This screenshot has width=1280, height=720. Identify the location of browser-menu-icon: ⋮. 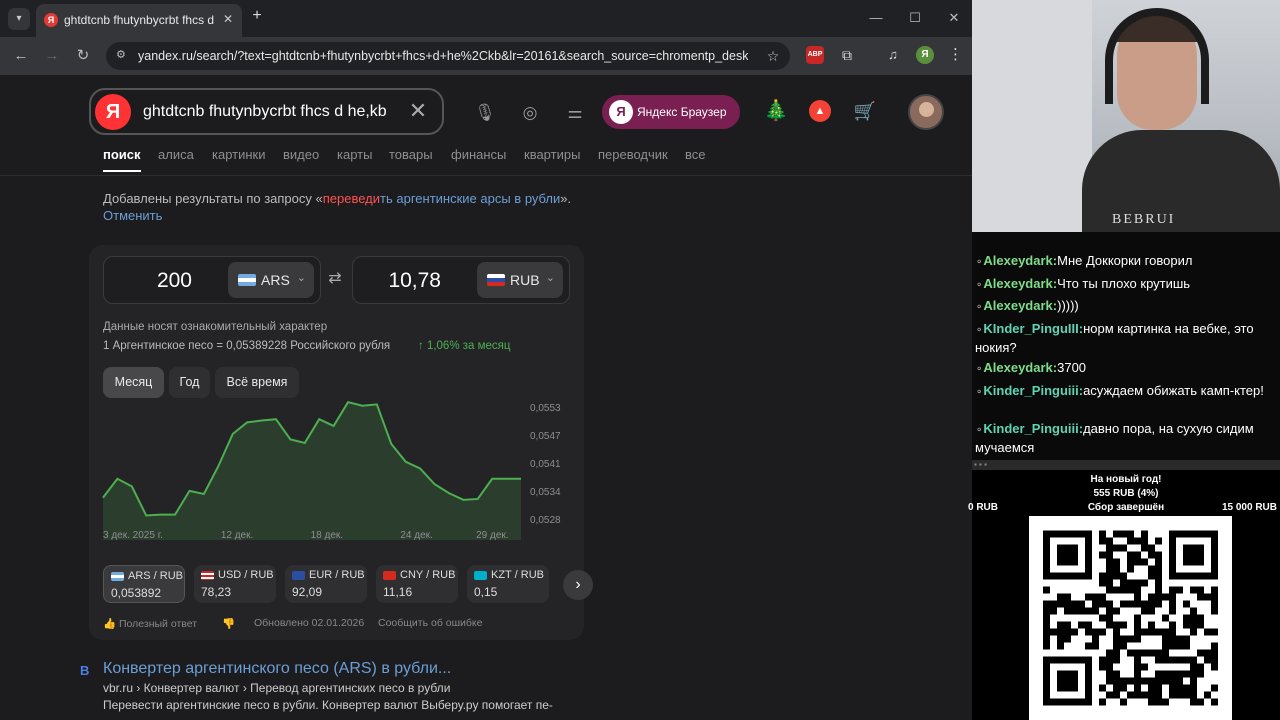
(955, 55).